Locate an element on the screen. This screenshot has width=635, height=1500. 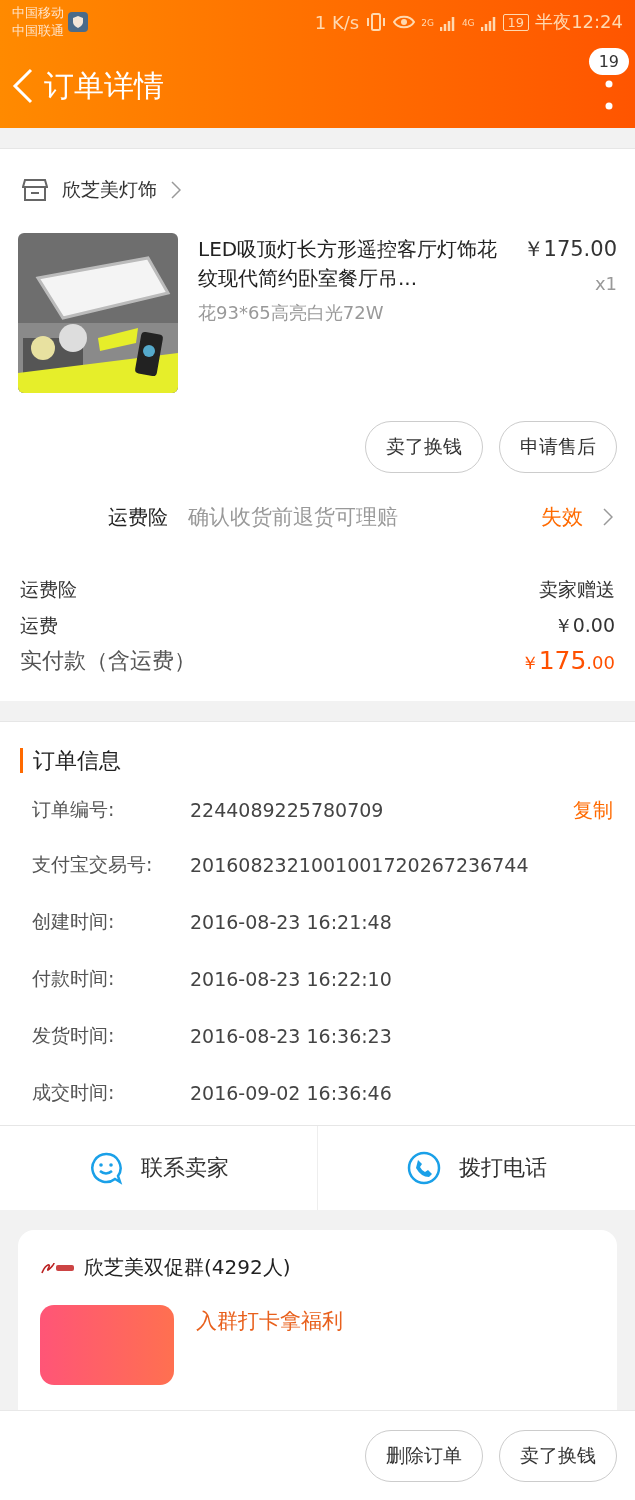
network-speed: 1 K/s is located at coordinates (337, 22).